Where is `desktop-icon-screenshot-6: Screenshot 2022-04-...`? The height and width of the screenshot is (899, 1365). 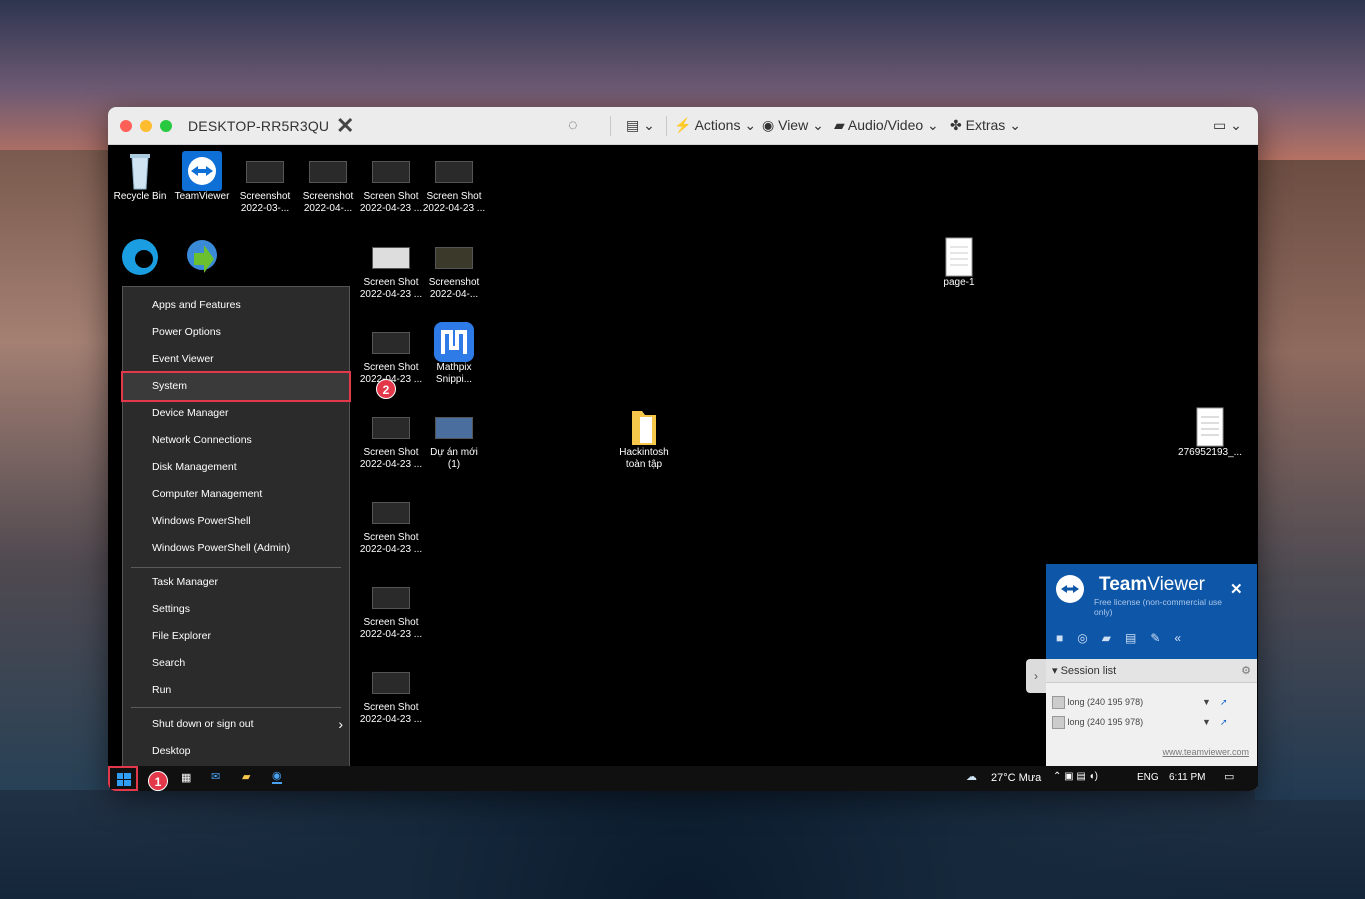
desktop-icon-screenshot-6: Screenshot 2022-04-... is located at coordinates (454, 269).